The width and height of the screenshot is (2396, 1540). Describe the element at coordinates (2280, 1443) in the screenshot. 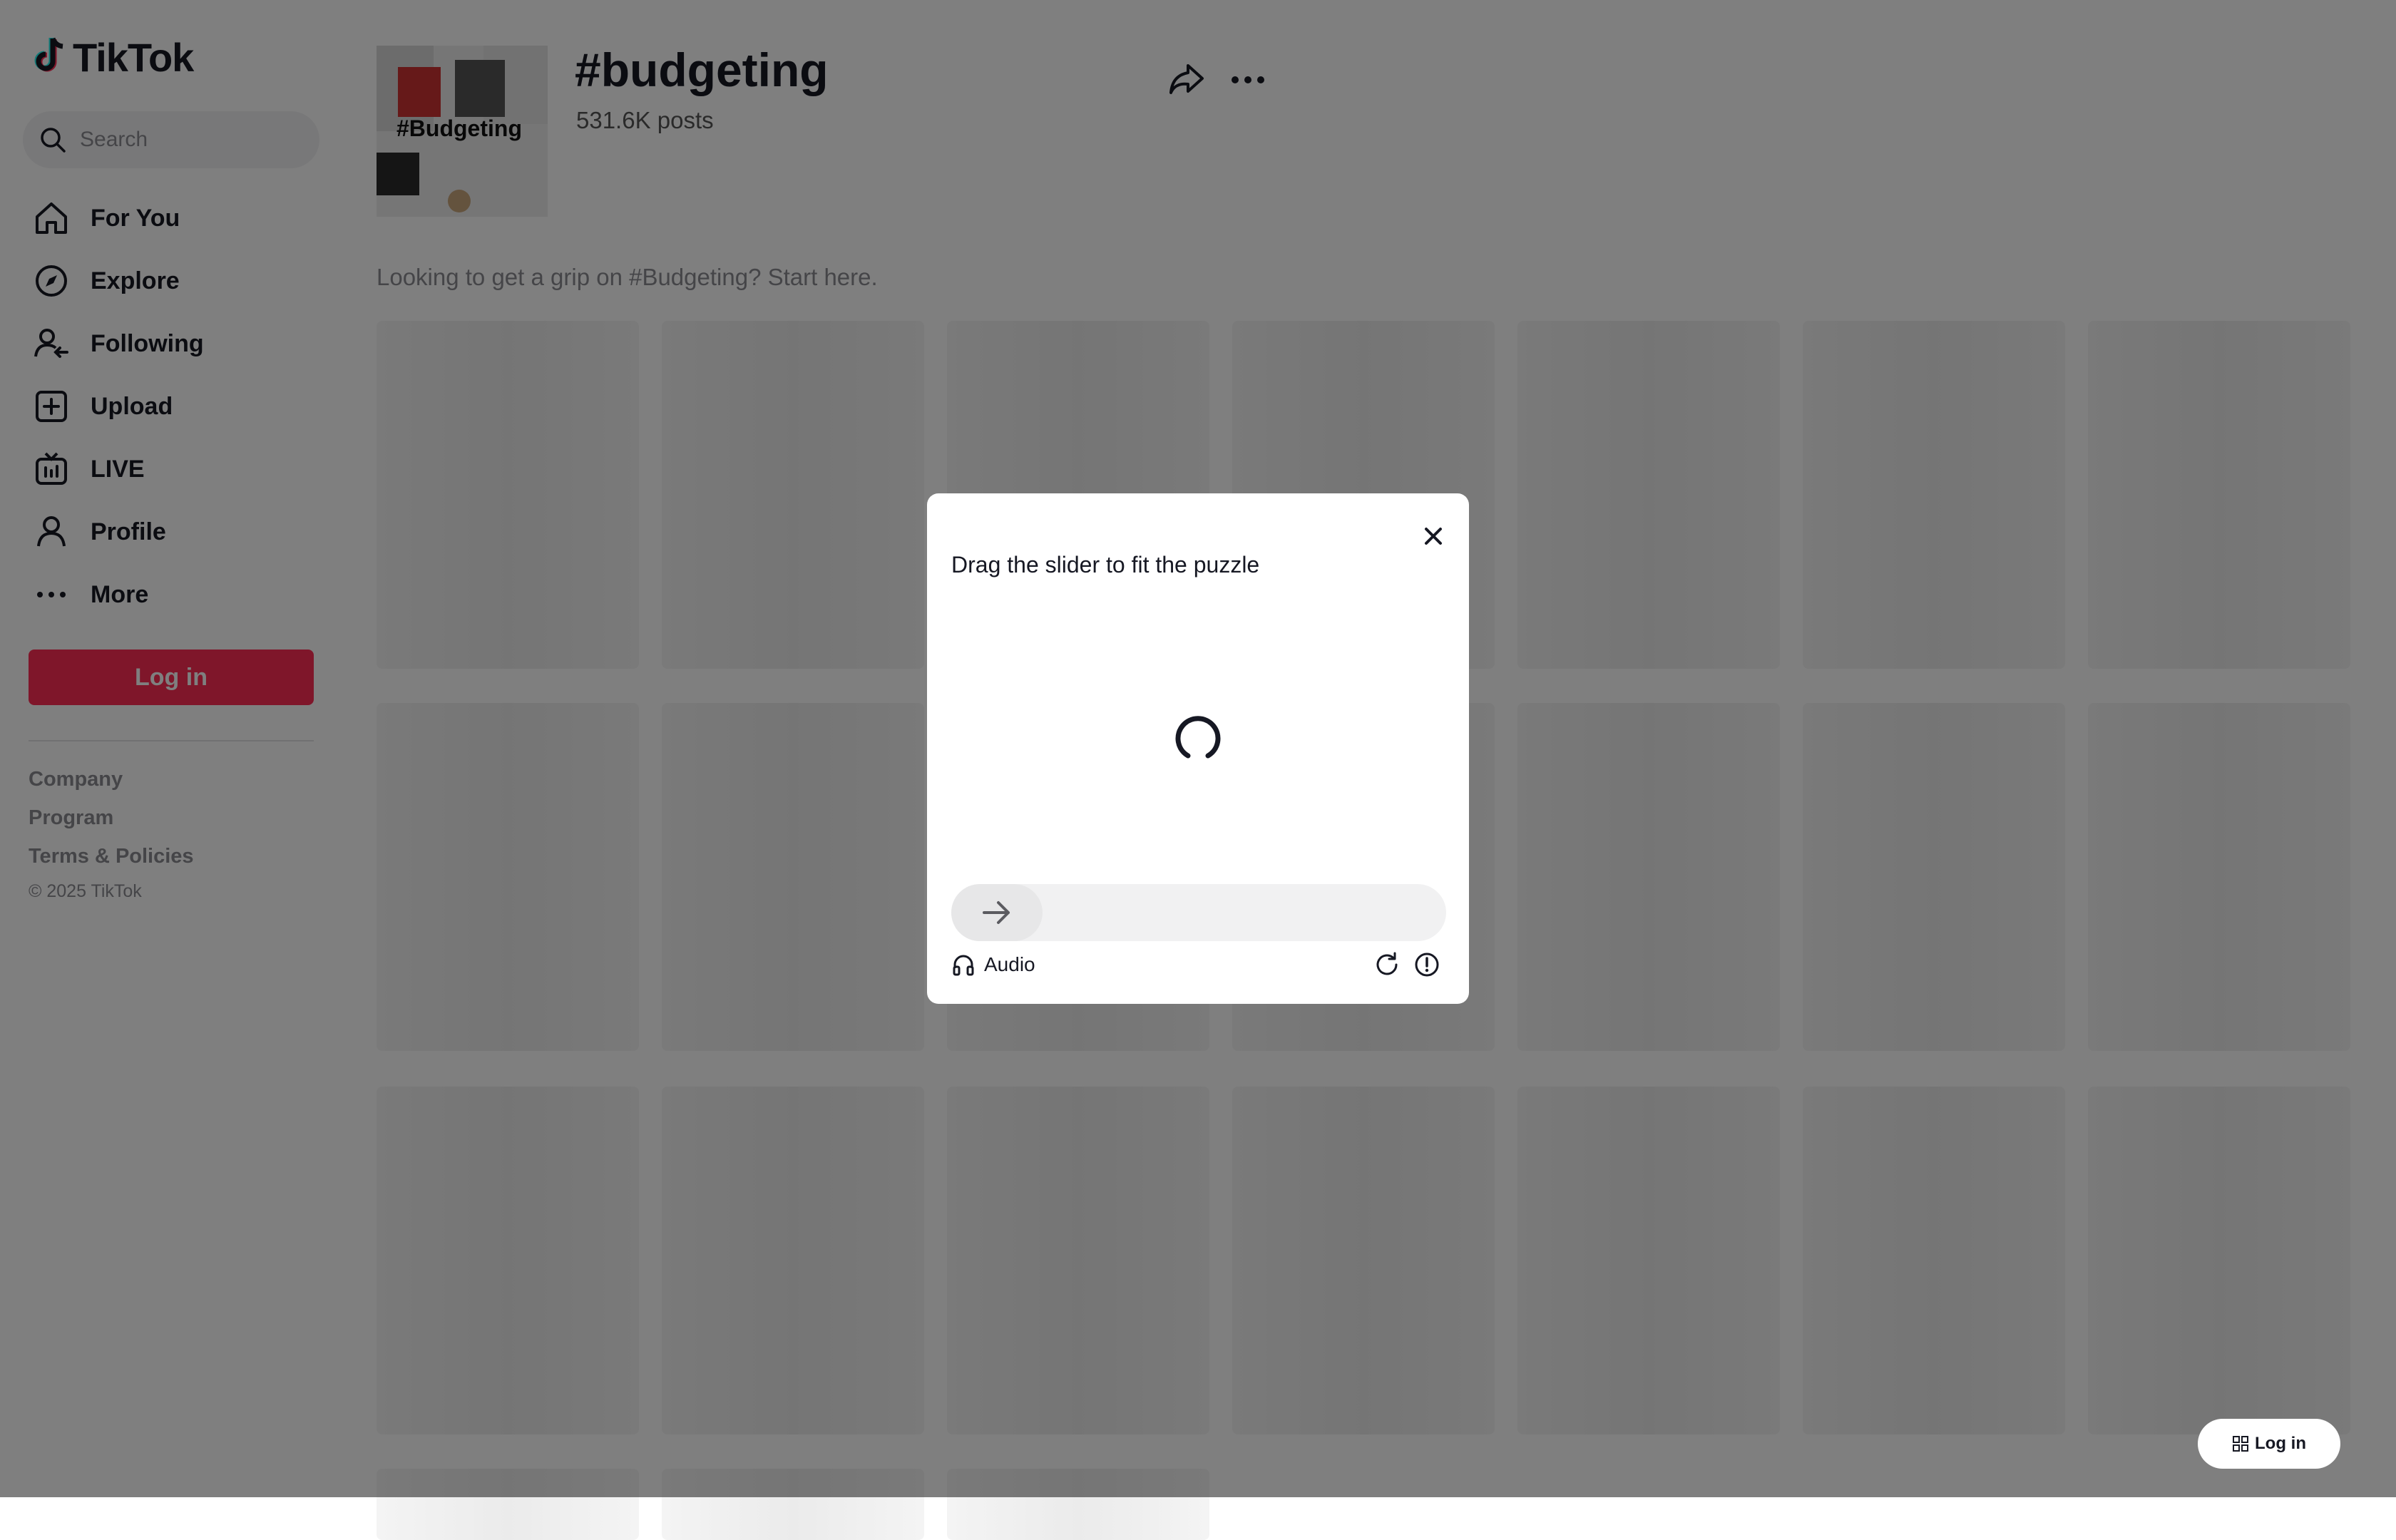

I see `floating-login-label: Log in` at that location.